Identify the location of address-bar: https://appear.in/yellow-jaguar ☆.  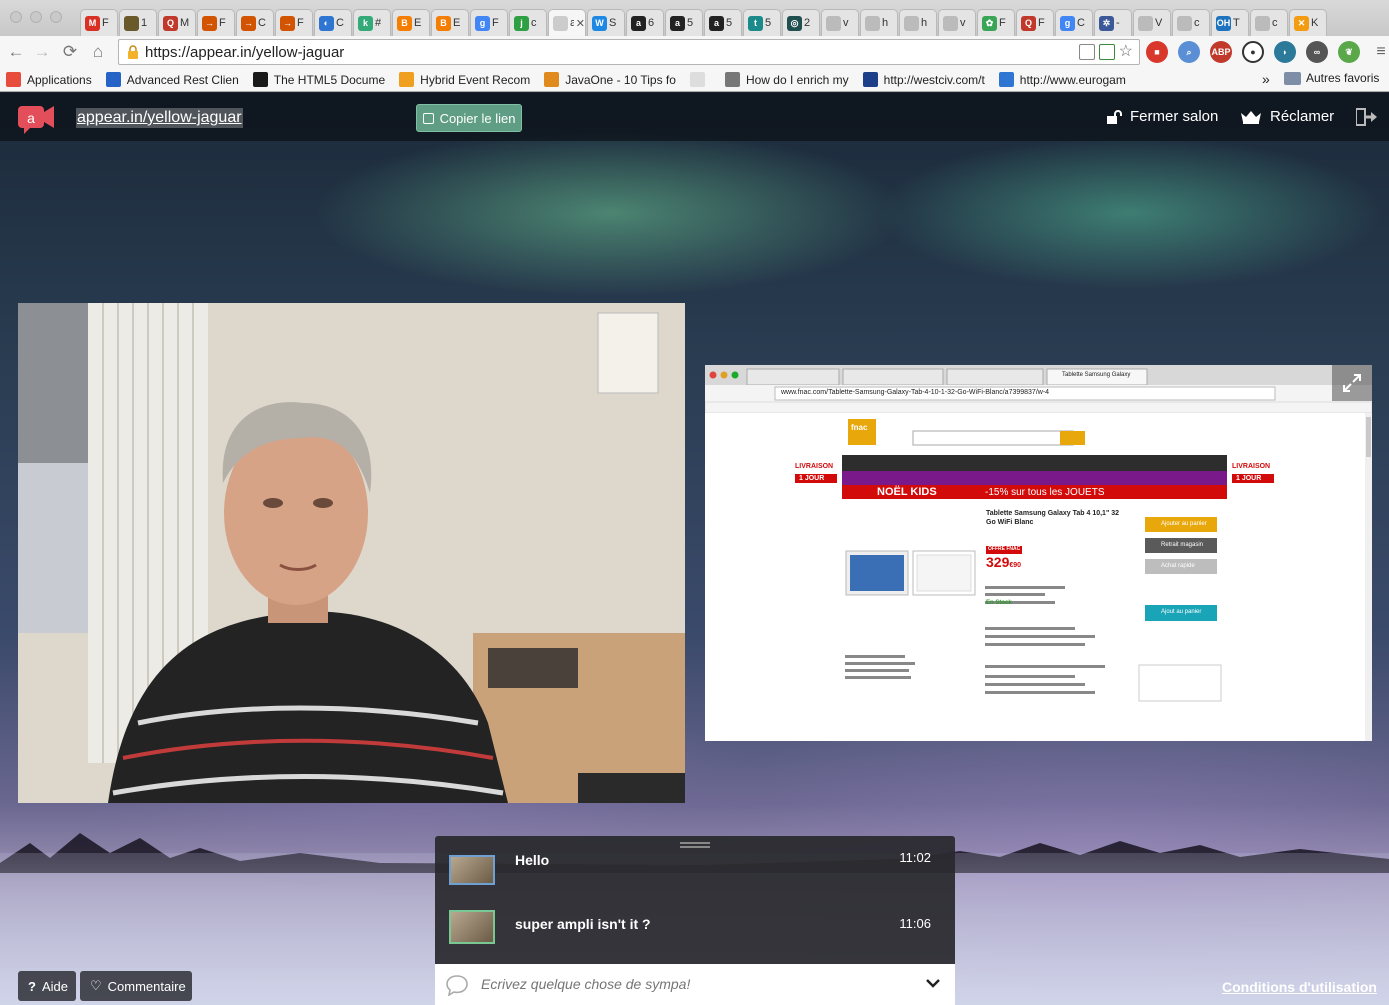
(629, 52).